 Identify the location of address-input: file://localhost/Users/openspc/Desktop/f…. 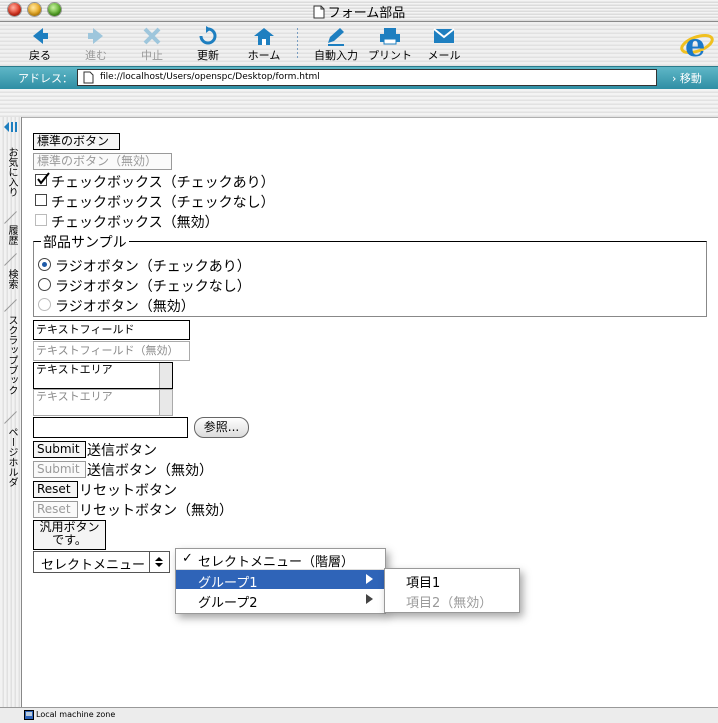
(367, 77).